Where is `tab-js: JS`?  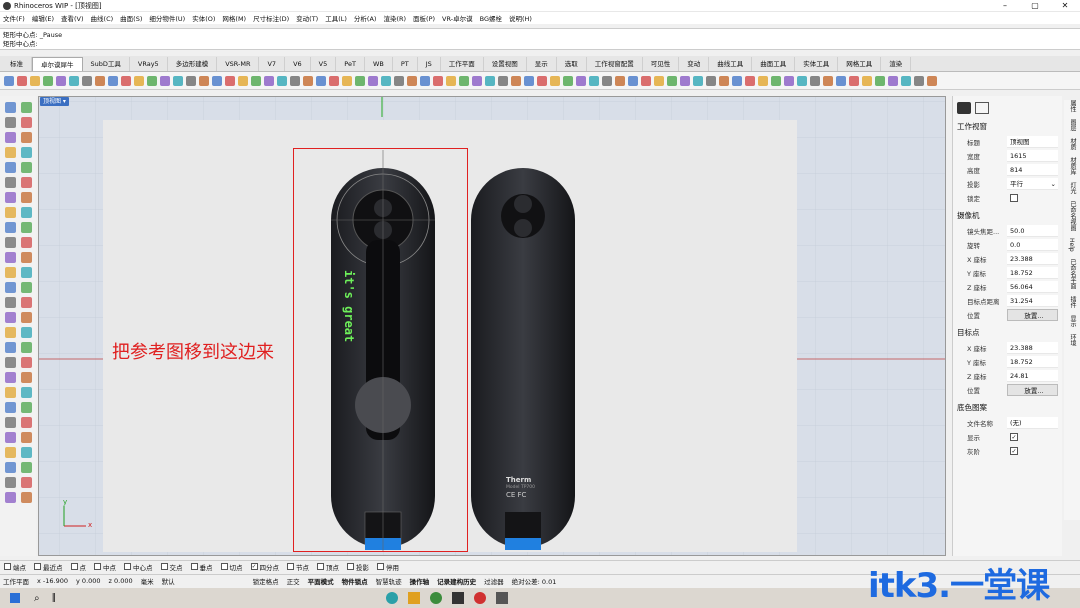
tab-js: JS is located at coordinates (429, 64).